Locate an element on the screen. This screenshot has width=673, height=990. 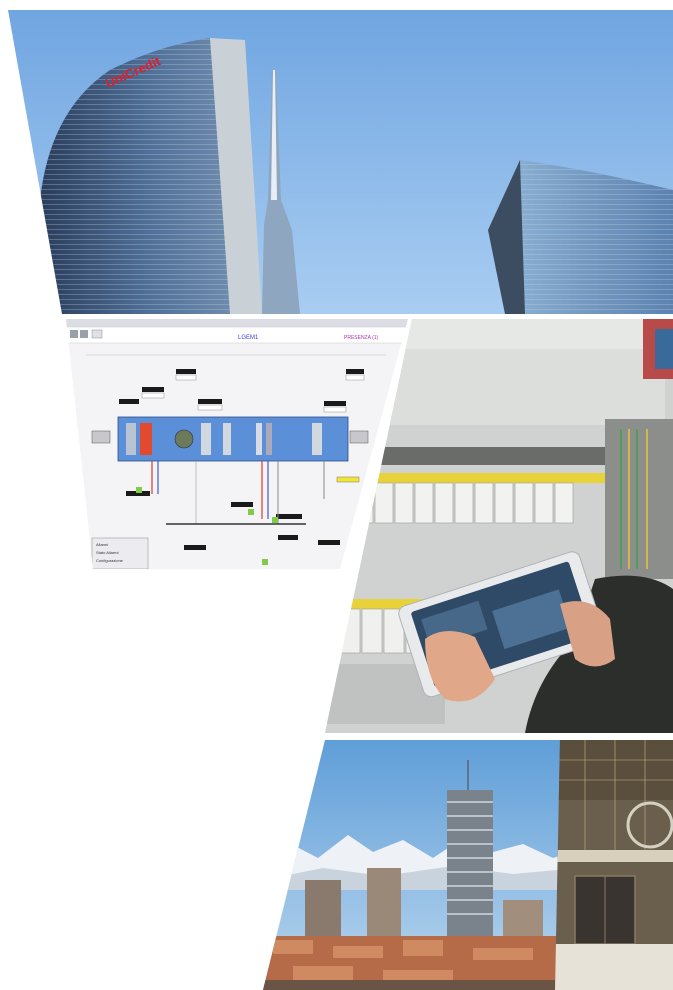
floor is located at coordinates (614, 967).